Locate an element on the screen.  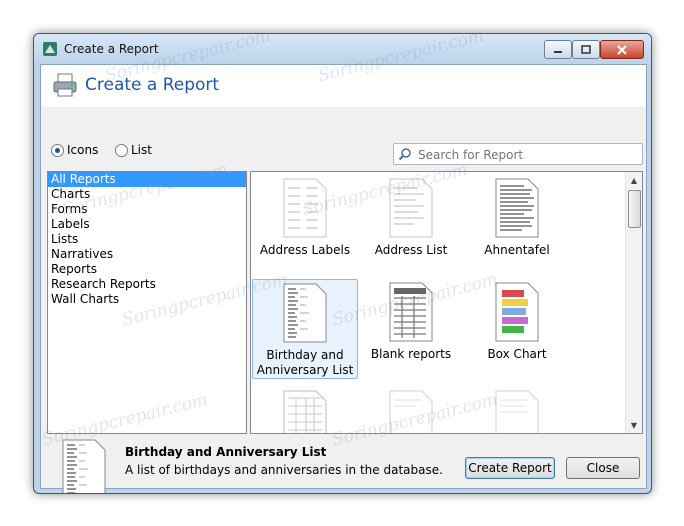
window-title: Create a Report is located at coordinates (111, 49).